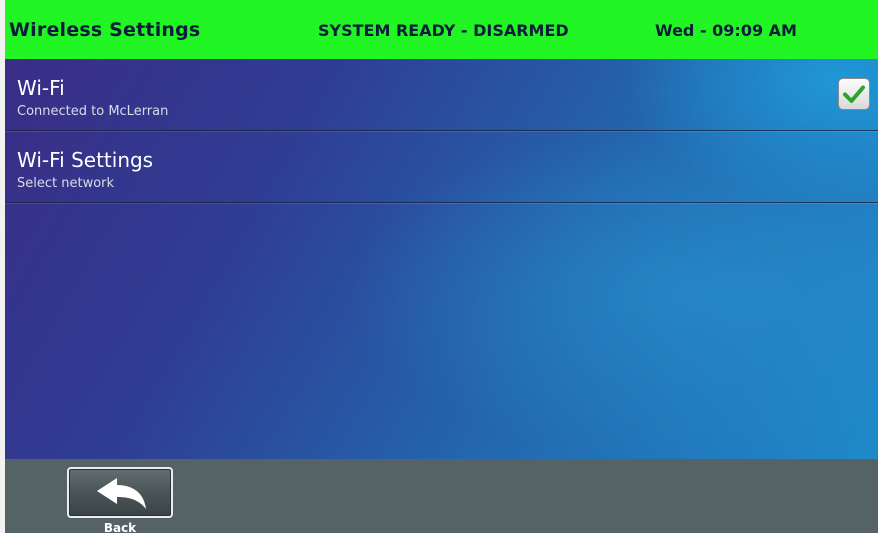 The width and height of the screenshot is (878, 533). Describe the element at coordinates (441, 95) in the screenshot. I see `wifi-toggle-row: Wi-Fi Connected to McLerran` at that location.